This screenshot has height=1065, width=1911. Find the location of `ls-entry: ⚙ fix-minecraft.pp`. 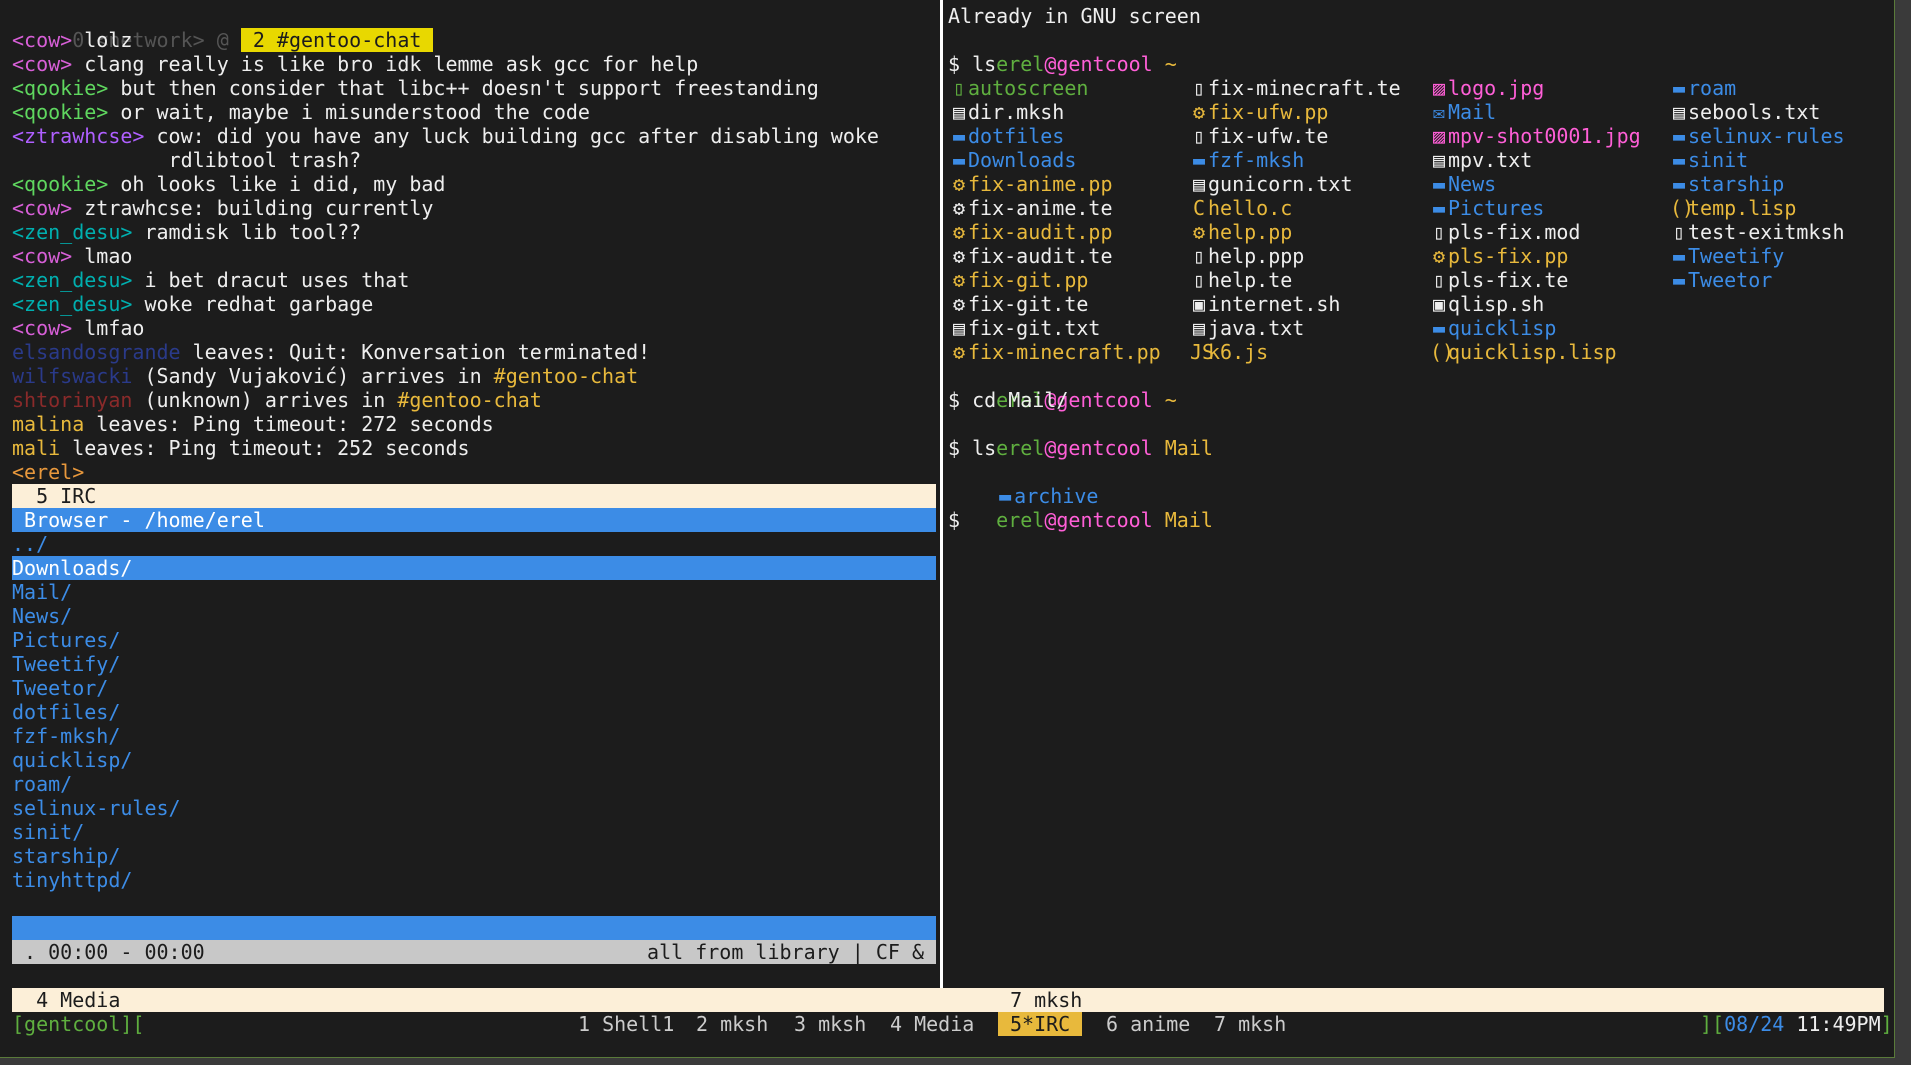

ls-entry: ⚙ fix-minecraft.pp is located at coordinates (1055, 352).